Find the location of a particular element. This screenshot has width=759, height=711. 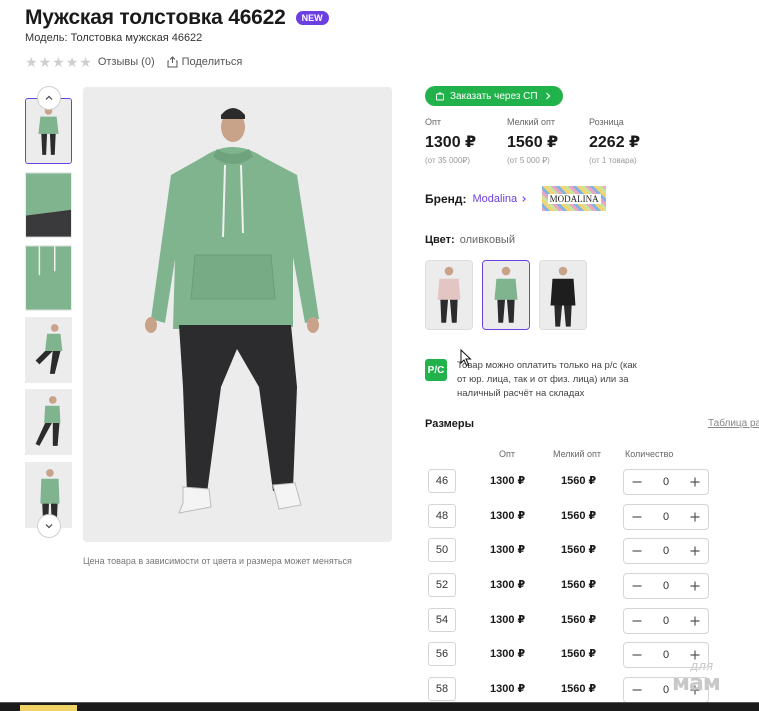

color-swatch-olive is located at coordinates (506, 295).